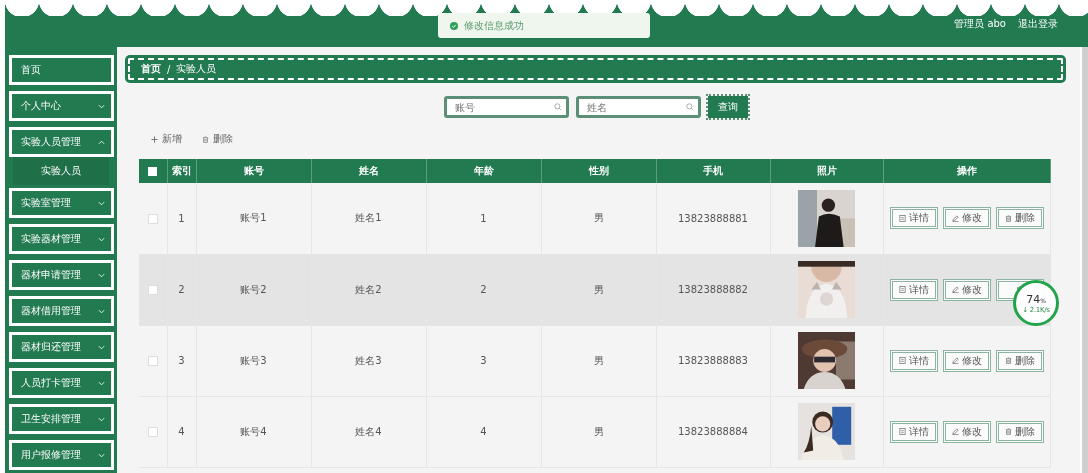 The height and width of the screenshot is (473, 1088). What do you see at coordinates (966, 170) in the screenshot?
I see `column-header: 操作` at bounding box center [966, 170].